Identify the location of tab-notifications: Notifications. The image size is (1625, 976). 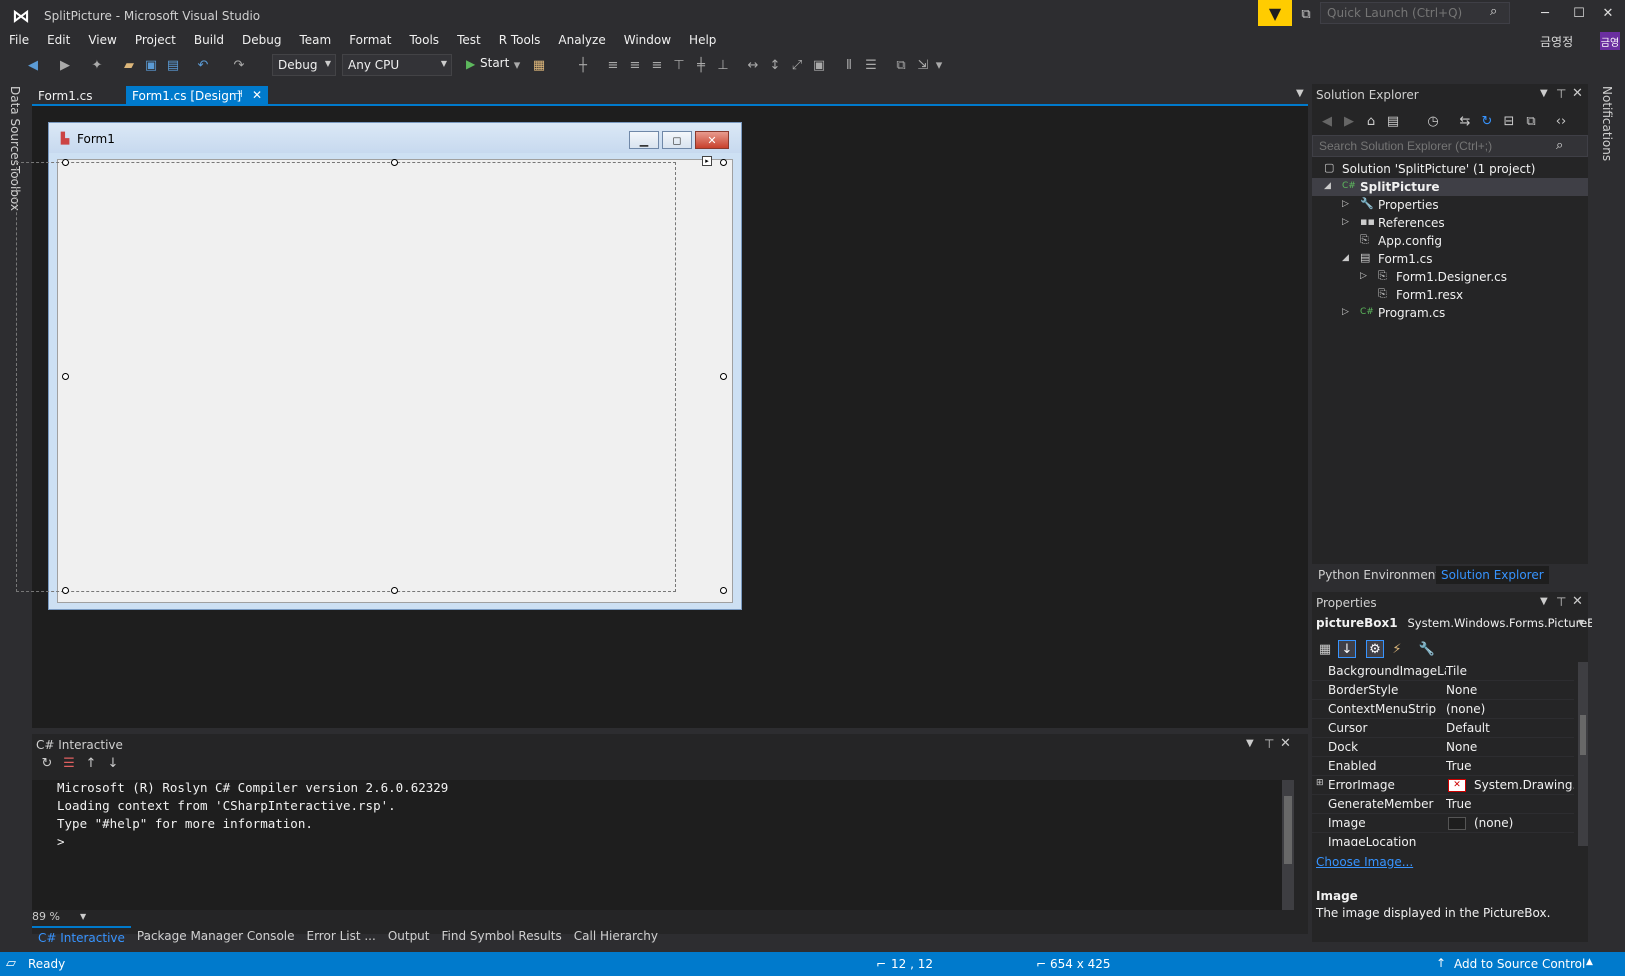
(1607, 123).